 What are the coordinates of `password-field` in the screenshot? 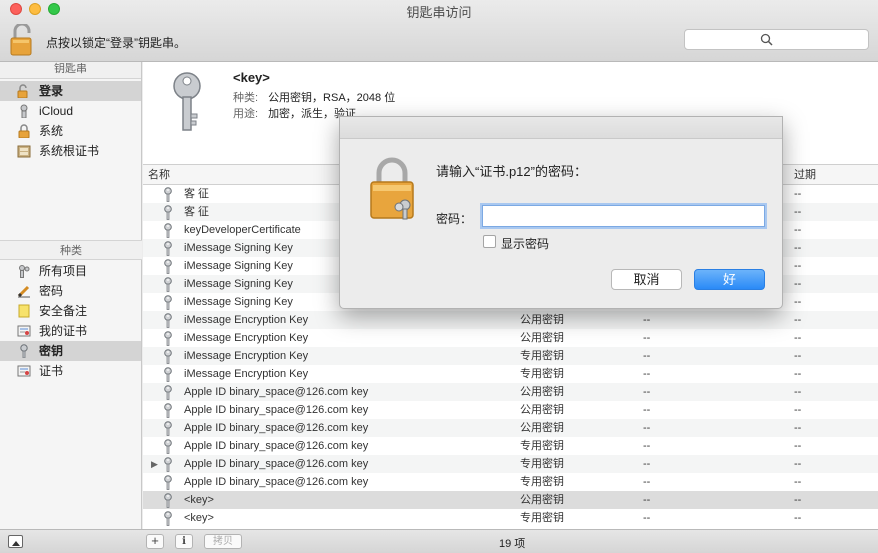 It's located at (623, 216).